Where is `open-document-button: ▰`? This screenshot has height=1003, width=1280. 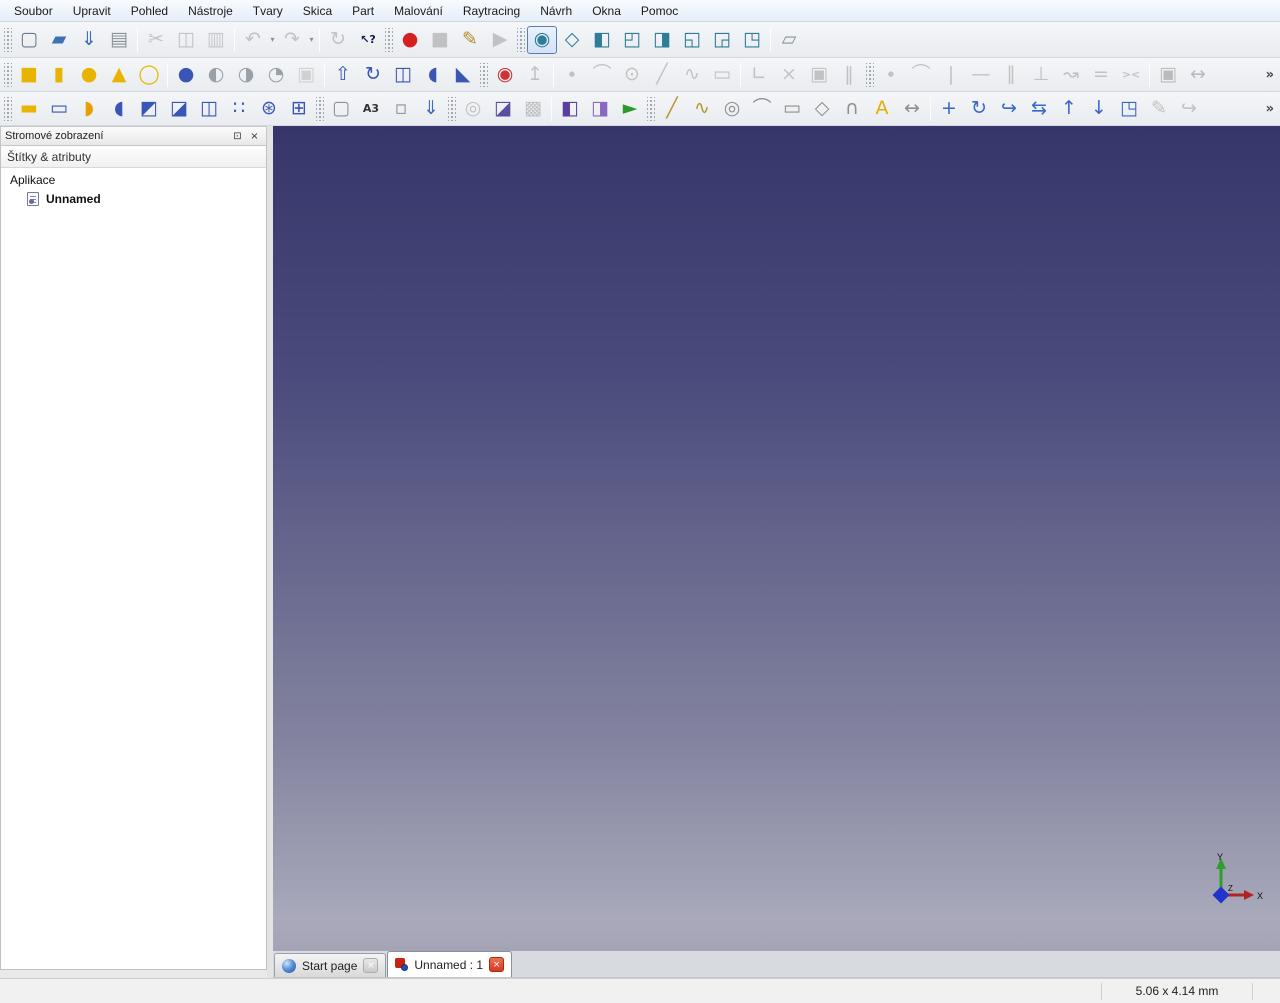
open-document-button: ▰ is located at coordinates (59, 40).